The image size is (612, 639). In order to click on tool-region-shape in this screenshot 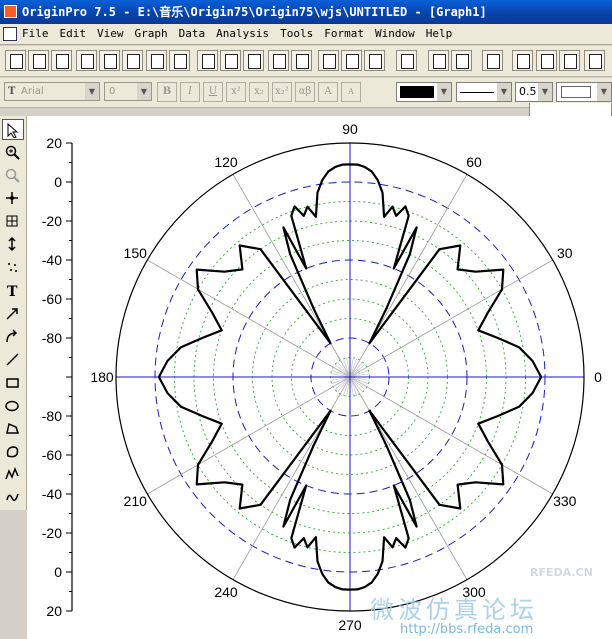, I will do `click(13, 451)`.